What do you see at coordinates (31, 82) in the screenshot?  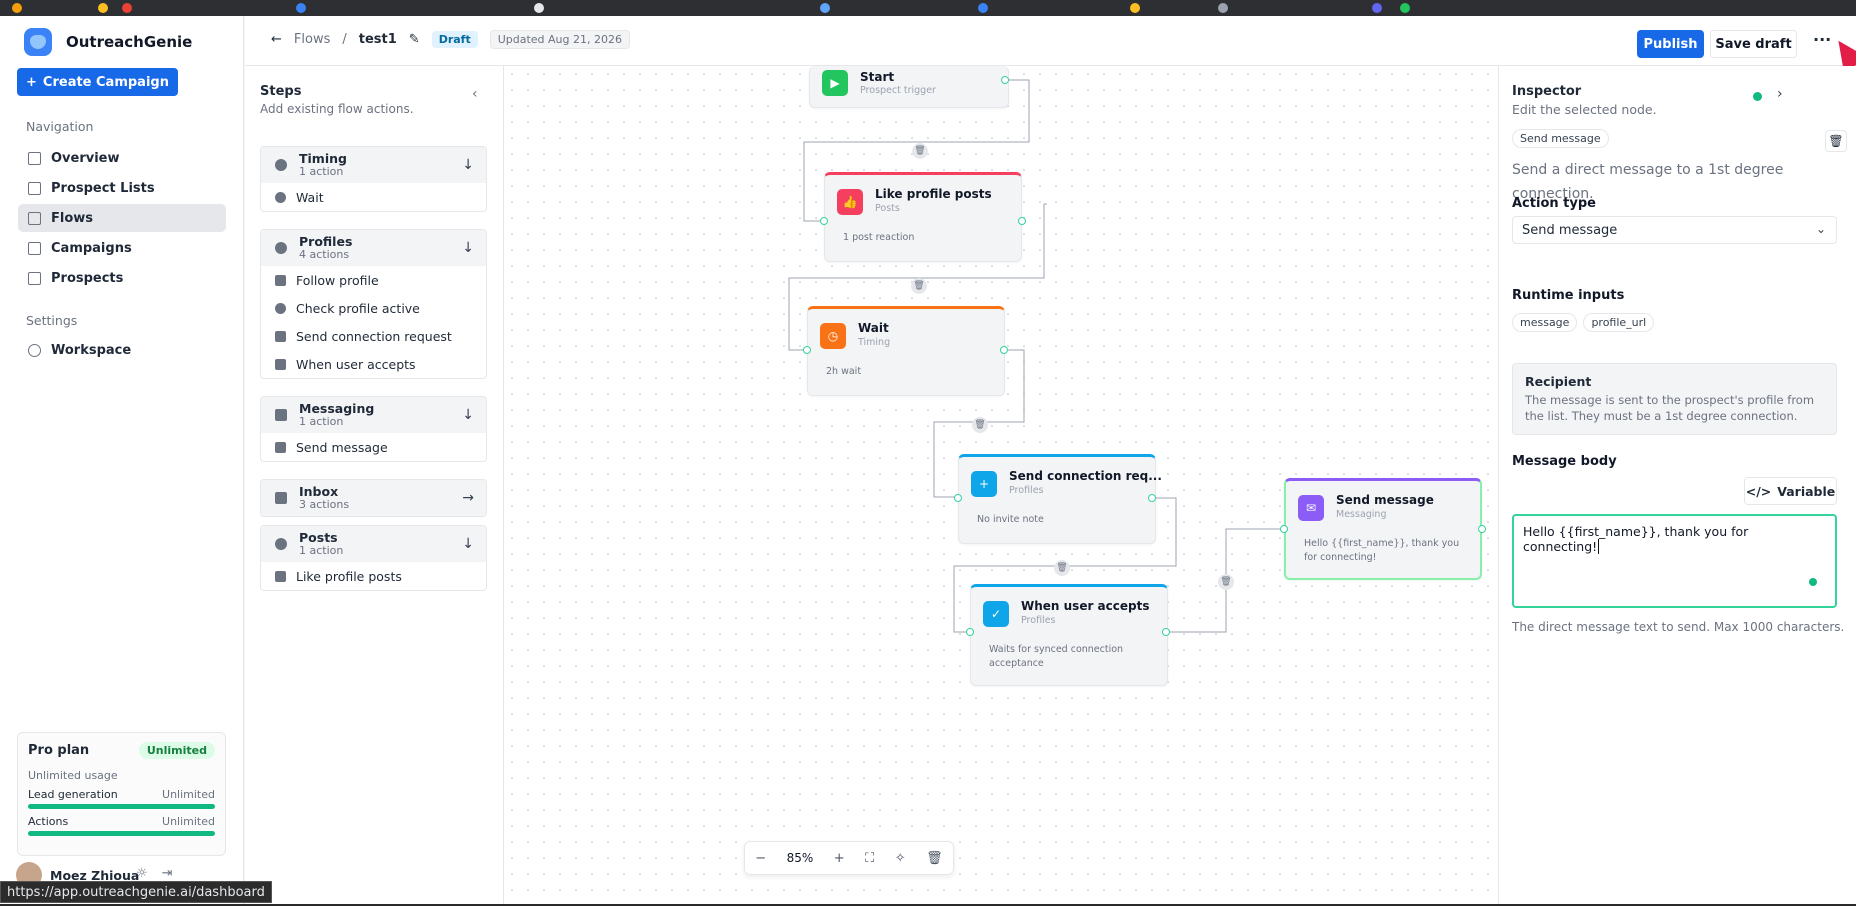 I see `plus-icon: +` at bounding box center [31, 82].